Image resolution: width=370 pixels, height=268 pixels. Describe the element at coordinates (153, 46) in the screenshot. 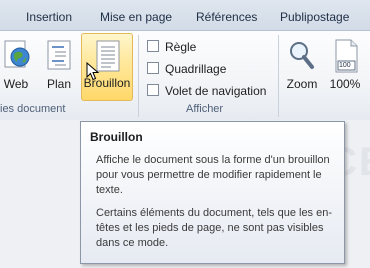

I see `ruler-checkbox-box` at that location.